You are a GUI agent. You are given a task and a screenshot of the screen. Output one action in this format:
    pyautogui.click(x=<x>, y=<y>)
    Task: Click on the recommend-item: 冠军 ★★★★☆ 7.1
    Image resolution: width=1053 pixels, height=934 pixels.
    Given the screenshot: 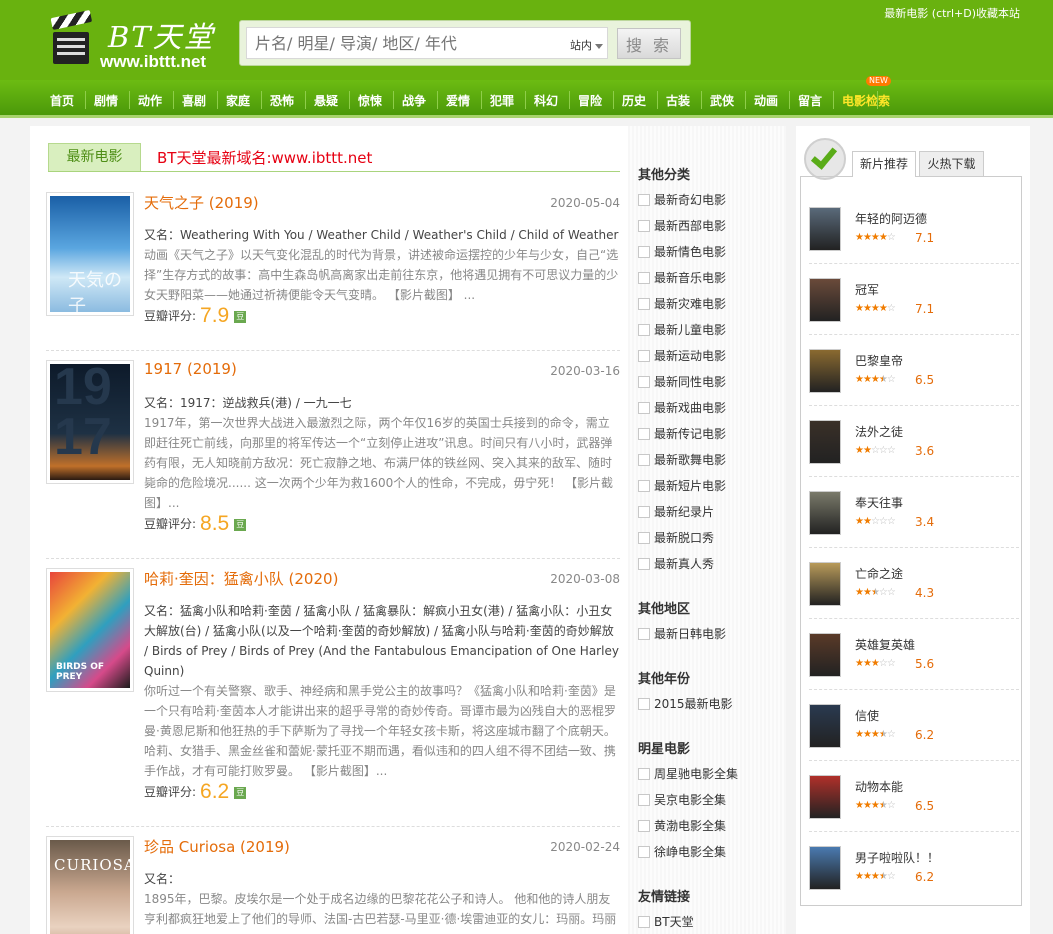 What is the action you would take?
    pyautogui.click(x=914, y=313)
    